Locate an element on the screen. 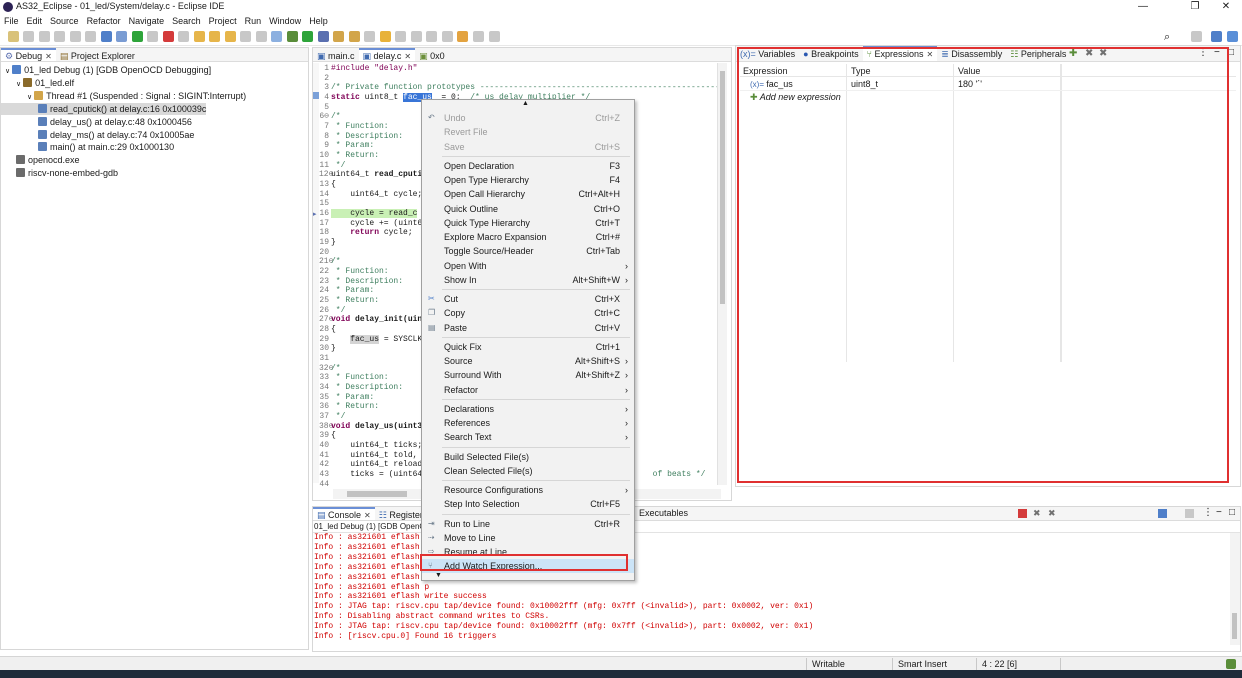 This screenshot has width=1242, height=678. debug-perspective-icon is located at coordinates (1232, 36).